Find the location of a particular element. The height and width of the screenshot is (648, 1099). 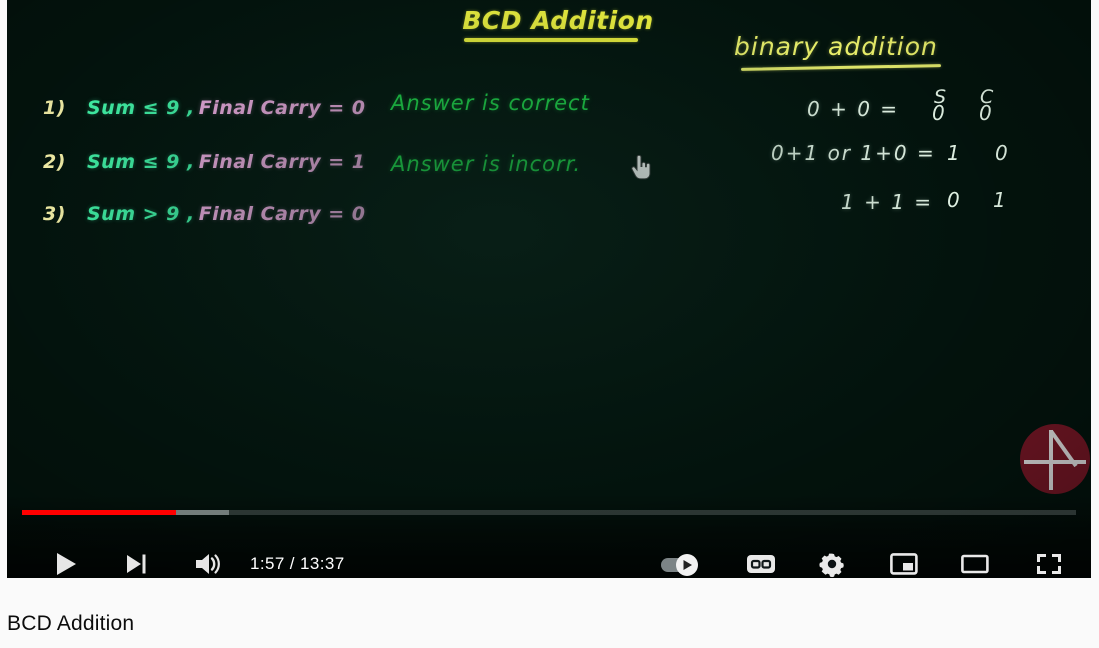

hand-pointer-icon is located at coordinates (641, 167).